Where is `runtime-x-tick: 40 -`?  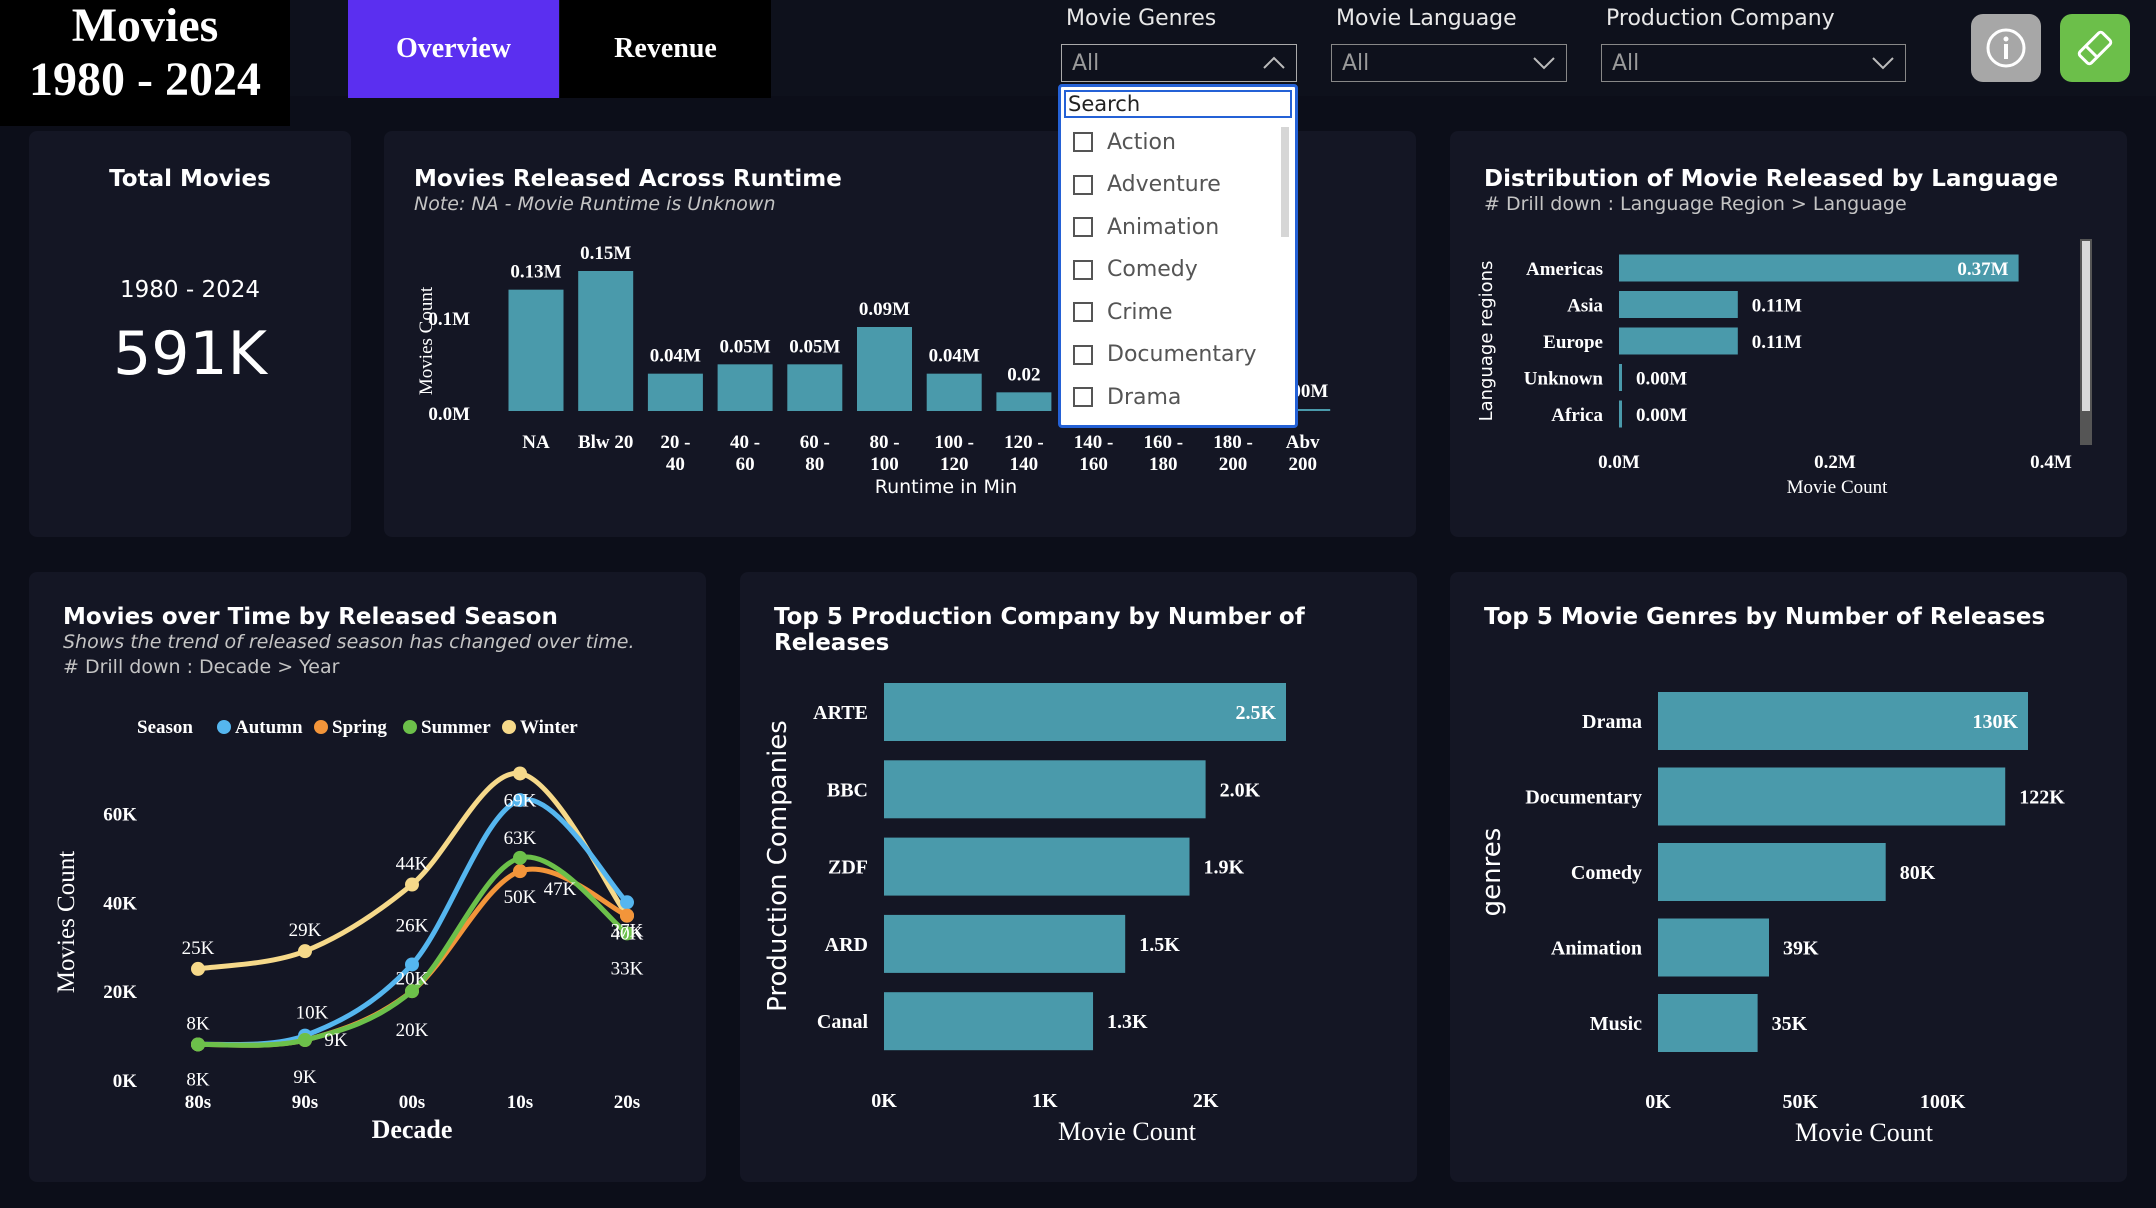 runtime-x-tick: 40 - is located at coordinates (745, 442).